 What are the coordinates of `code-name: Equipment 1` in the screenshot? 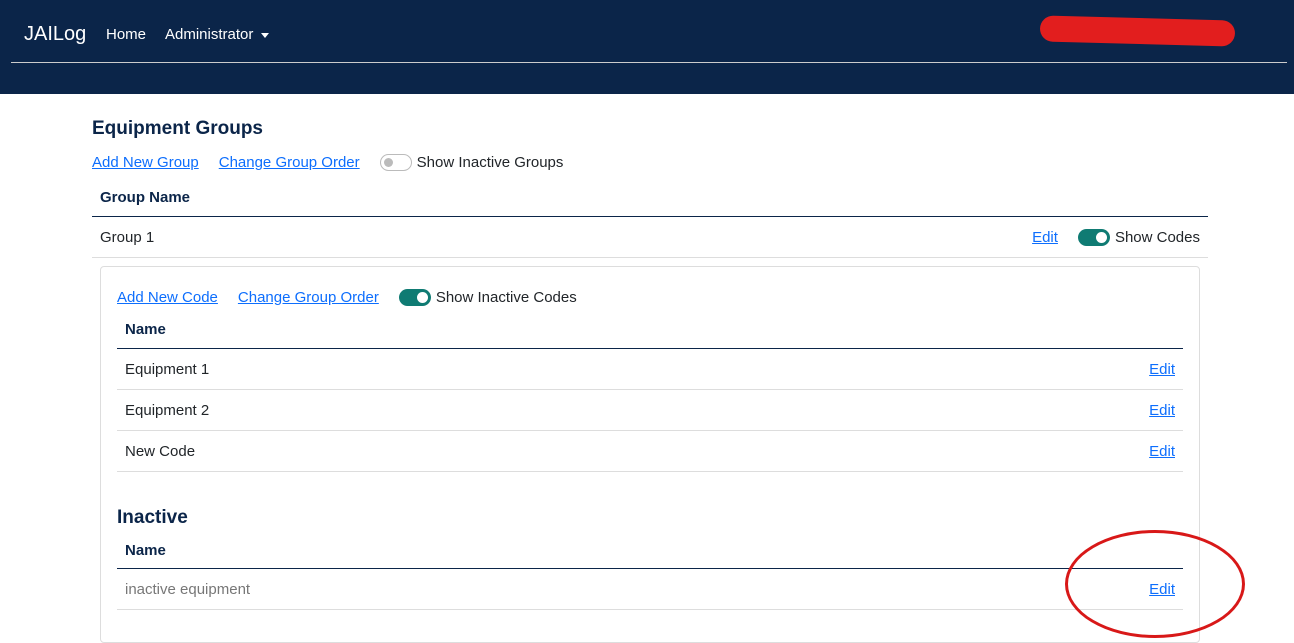 It's located at (167, 369).